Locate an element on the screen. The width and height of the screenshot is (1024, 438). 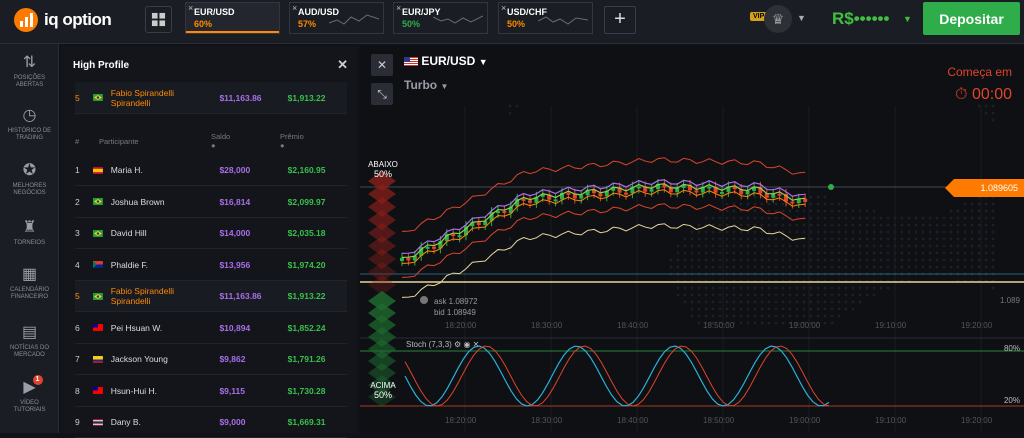
prize-value: $1,852.24 is located at coordinates (306, 327).